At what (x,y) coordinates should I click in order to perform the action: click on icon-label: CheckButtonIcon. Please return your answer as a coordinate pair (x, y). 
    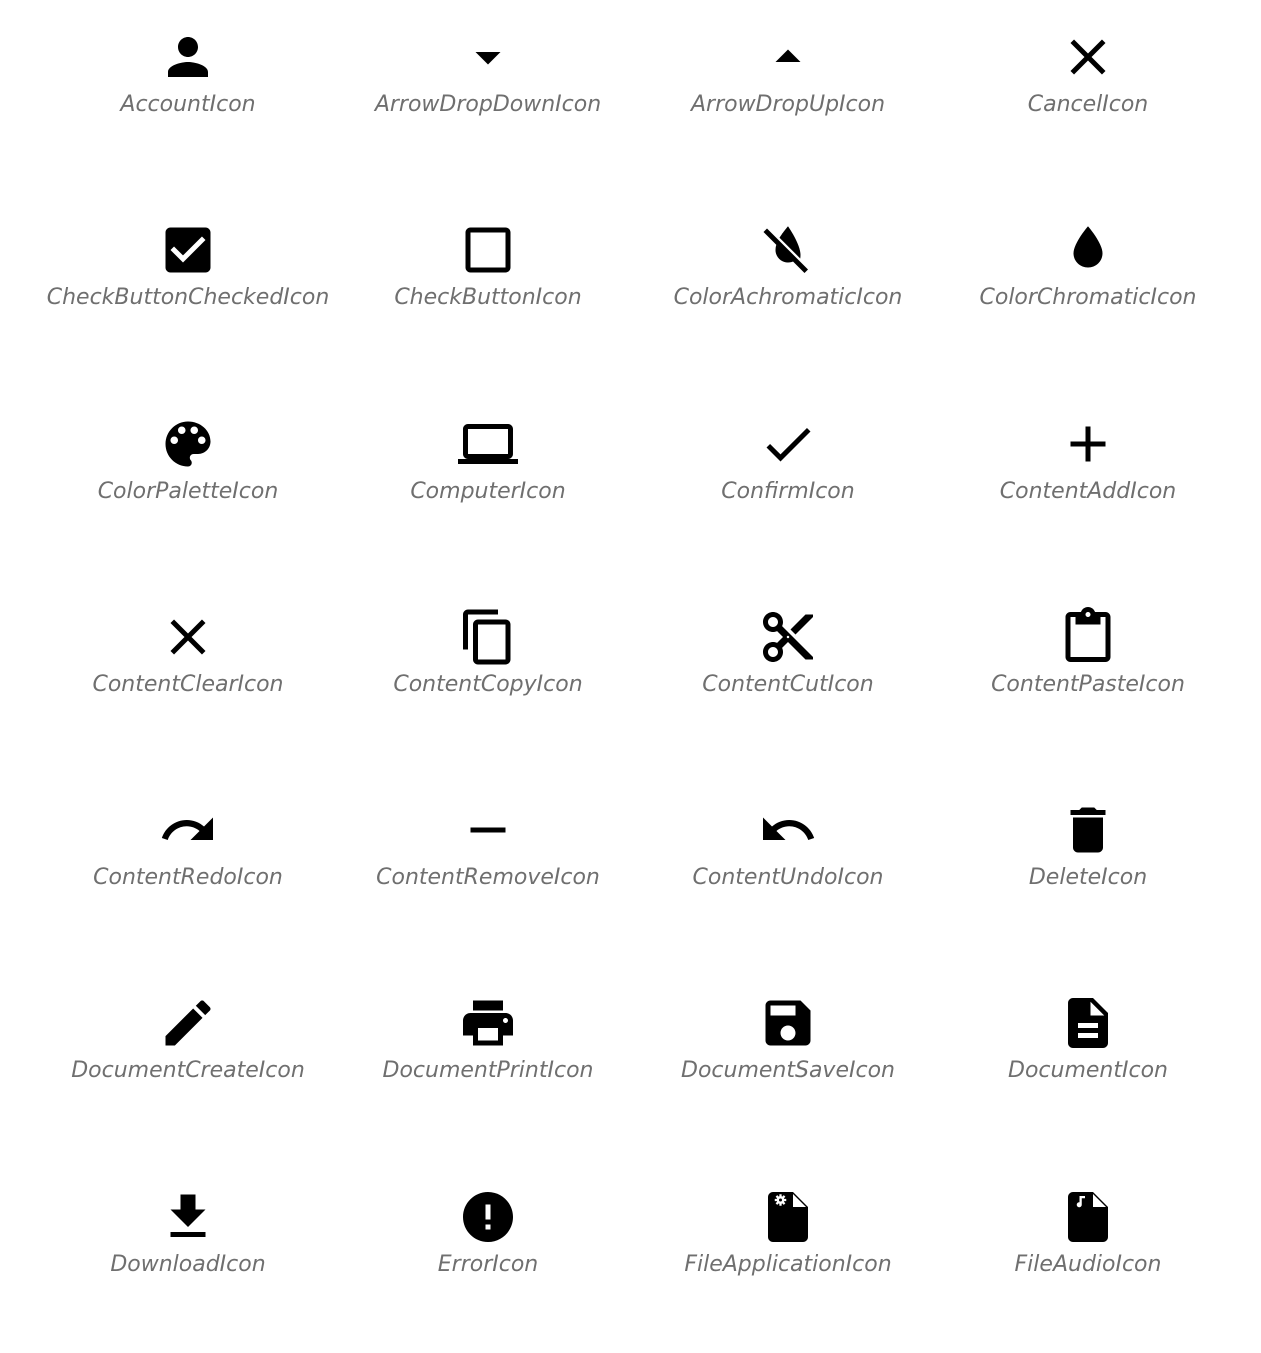
    Looking at the image, I should click on (488, 298).